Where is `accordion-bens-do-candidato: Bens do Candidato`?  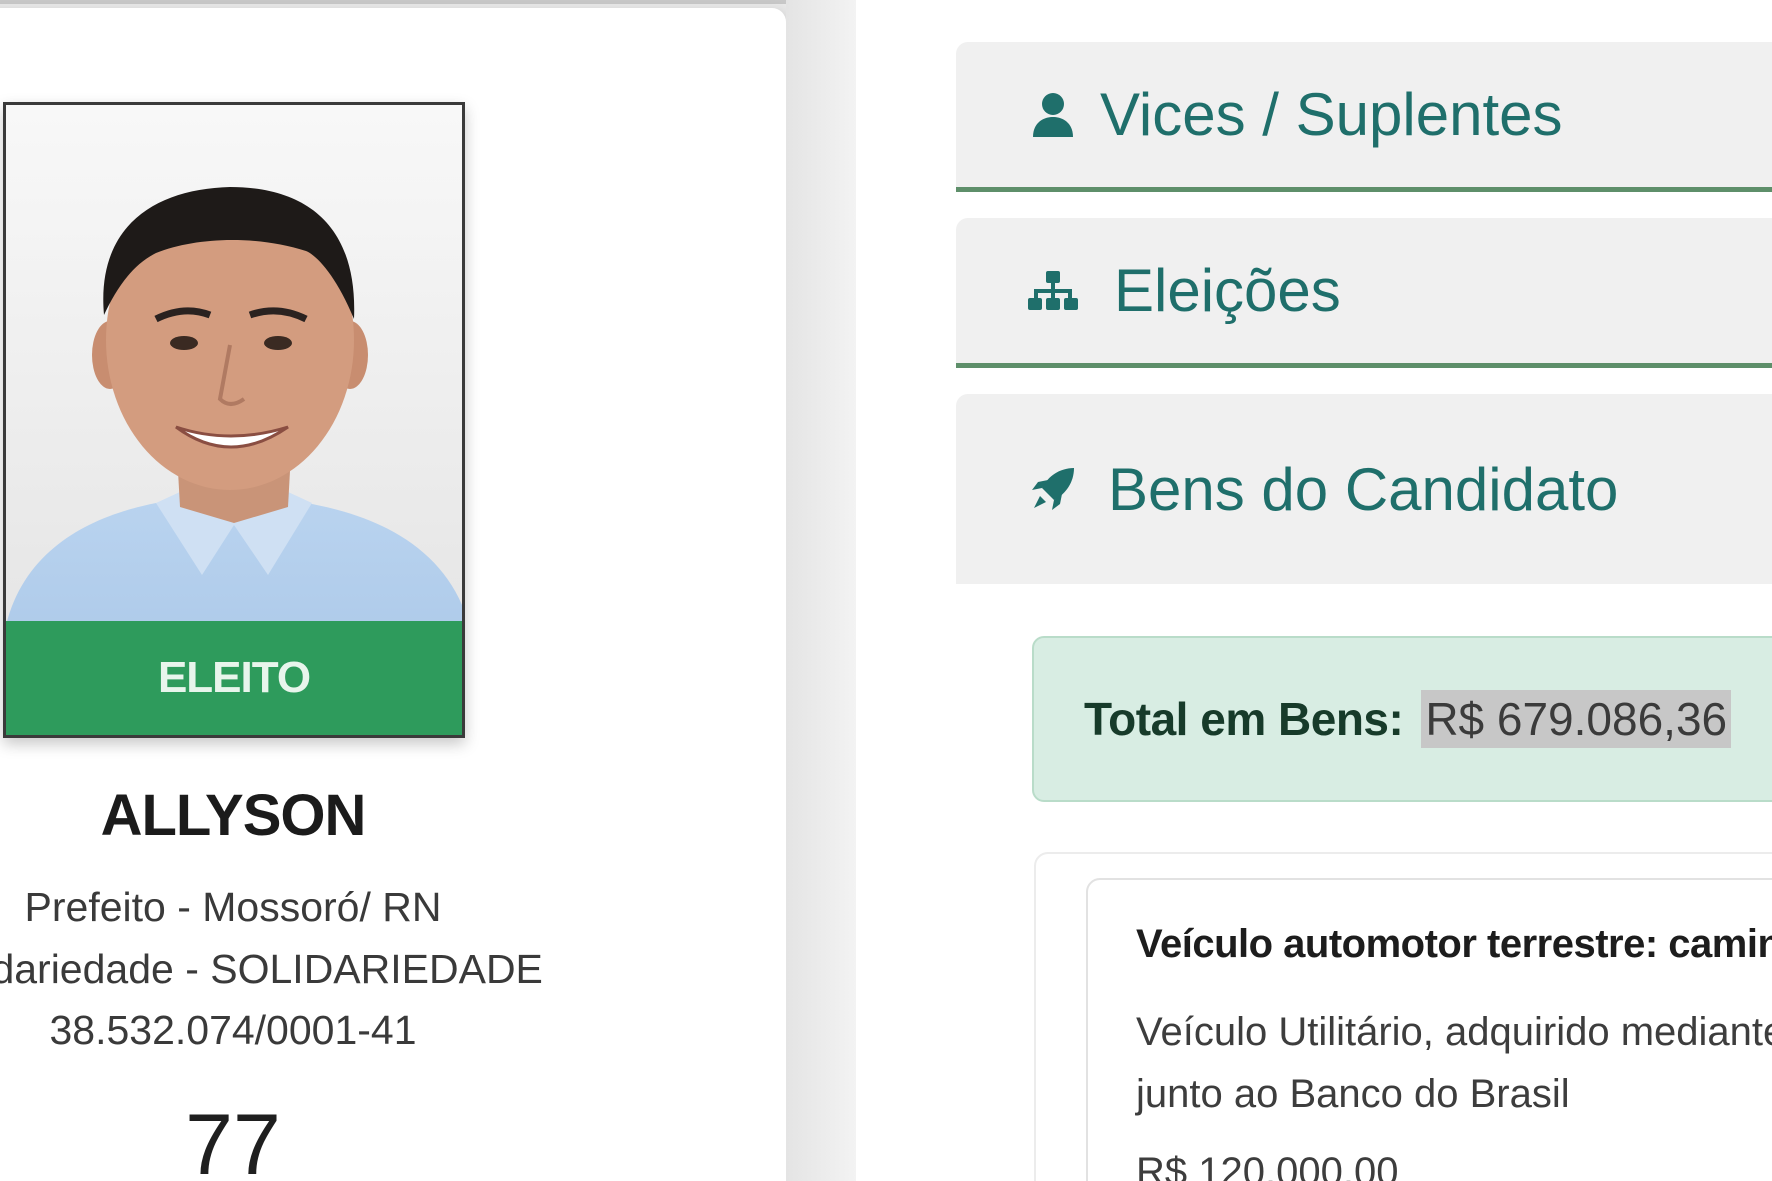
accordion-bens-do-candidato: Bens do Candidato is located at coordinates (1364, 489).